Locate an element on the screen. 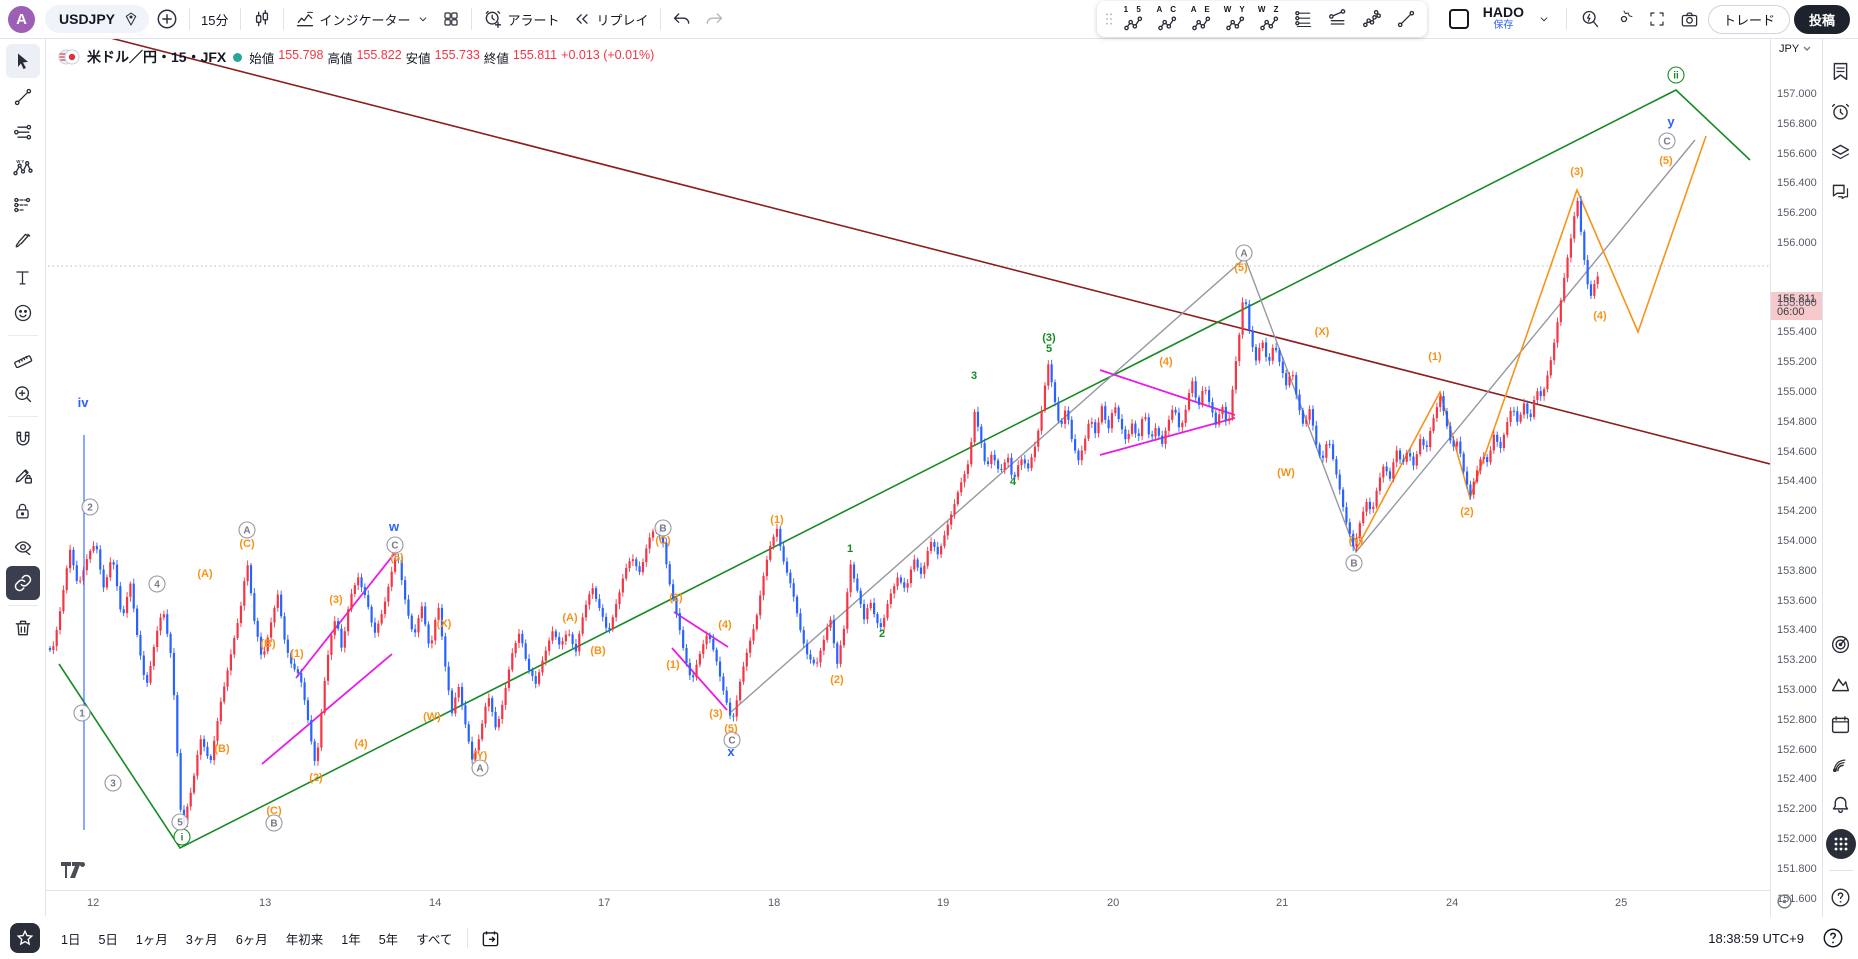  publish-button: 投稿 is located at coordinates (1821, 19).